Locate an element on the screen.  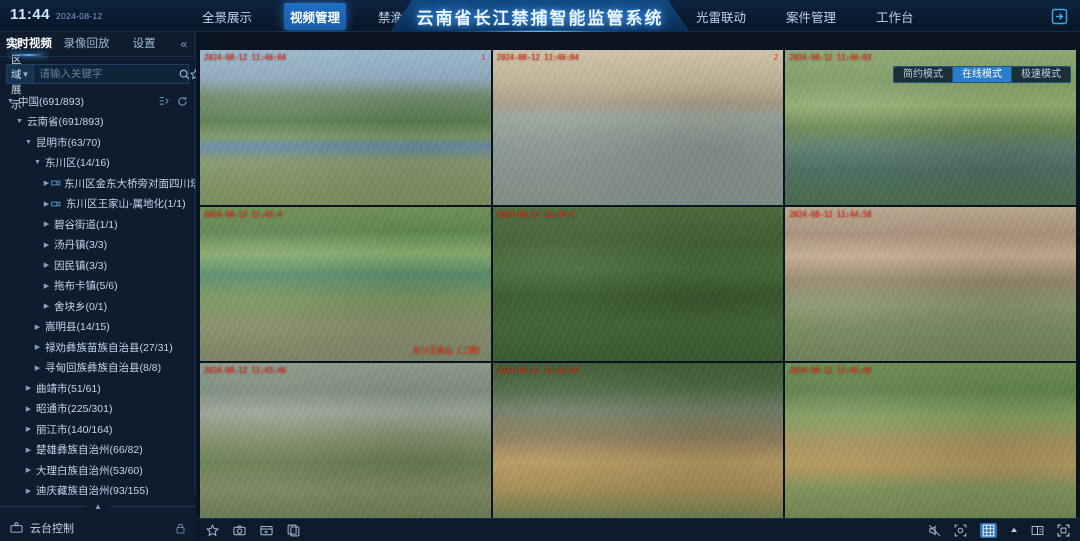
lock-icon is located at coordinates (180, 528).